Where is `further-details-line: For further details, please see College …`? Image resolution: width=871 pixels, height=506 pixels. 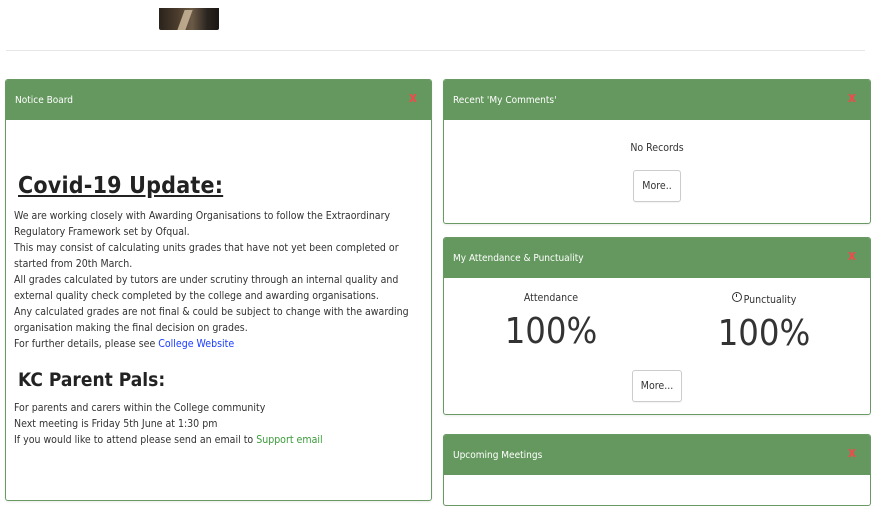 further-details-line: For further details, please see College … is located at coordinates (218, 344).